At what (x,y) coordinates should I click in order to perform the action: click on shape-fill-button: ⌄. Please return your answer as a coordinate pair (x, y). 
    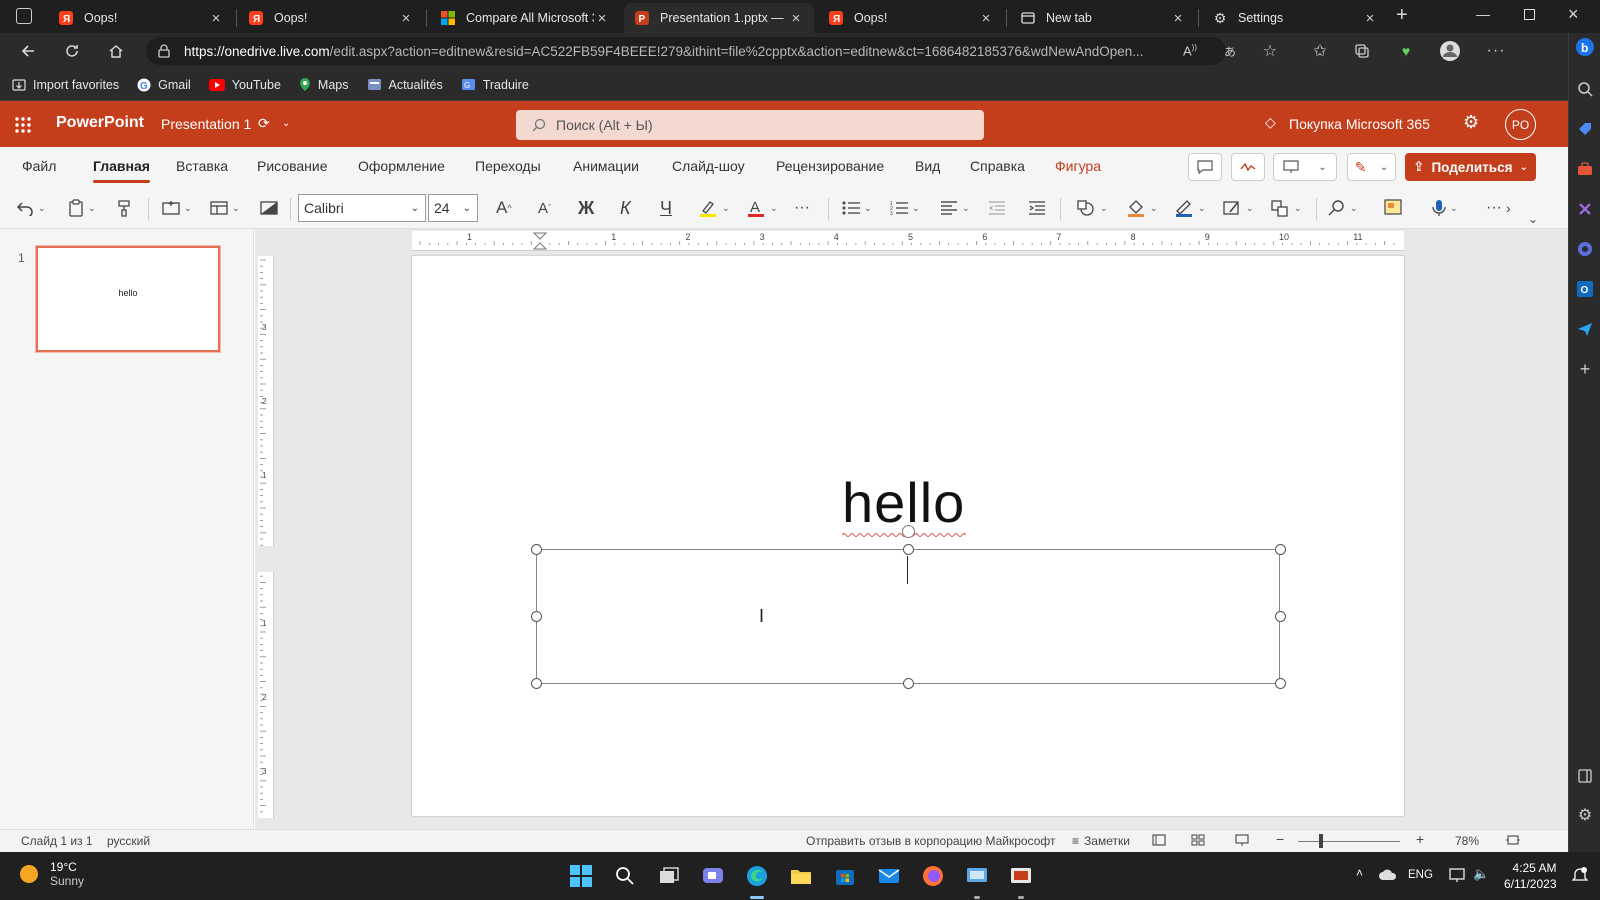
    Looking at the image, I should click on (1142, 208).